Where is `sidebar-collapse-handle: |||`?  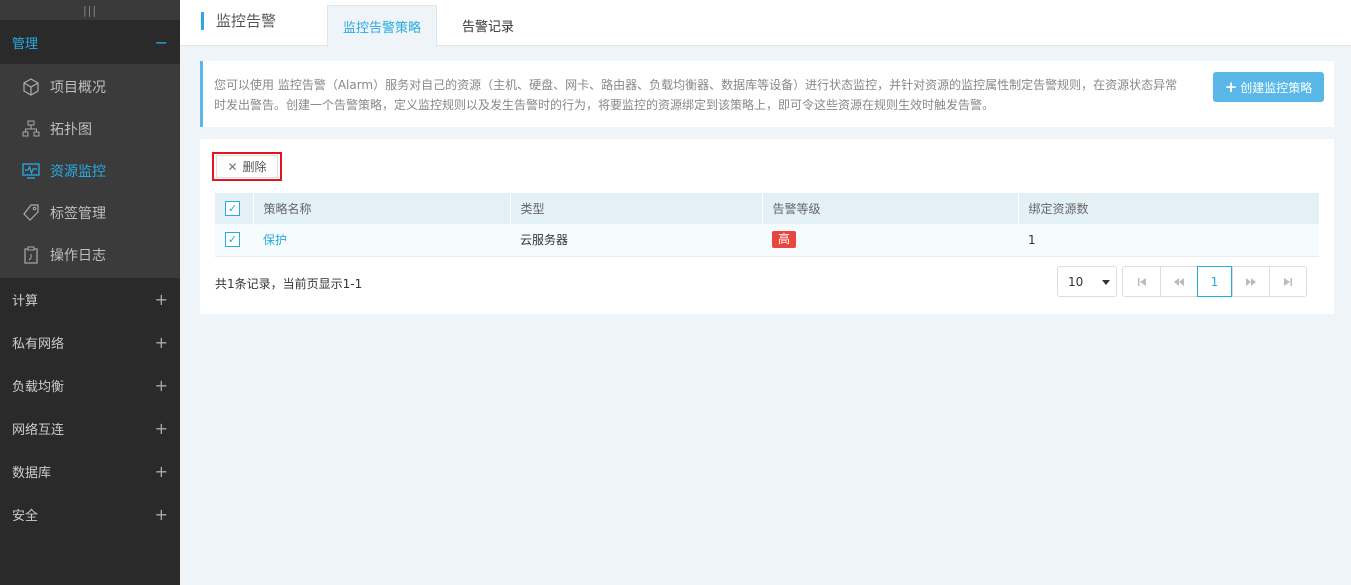
sidebar-collapse-handle: ||| is located at coordinates (90, 10).